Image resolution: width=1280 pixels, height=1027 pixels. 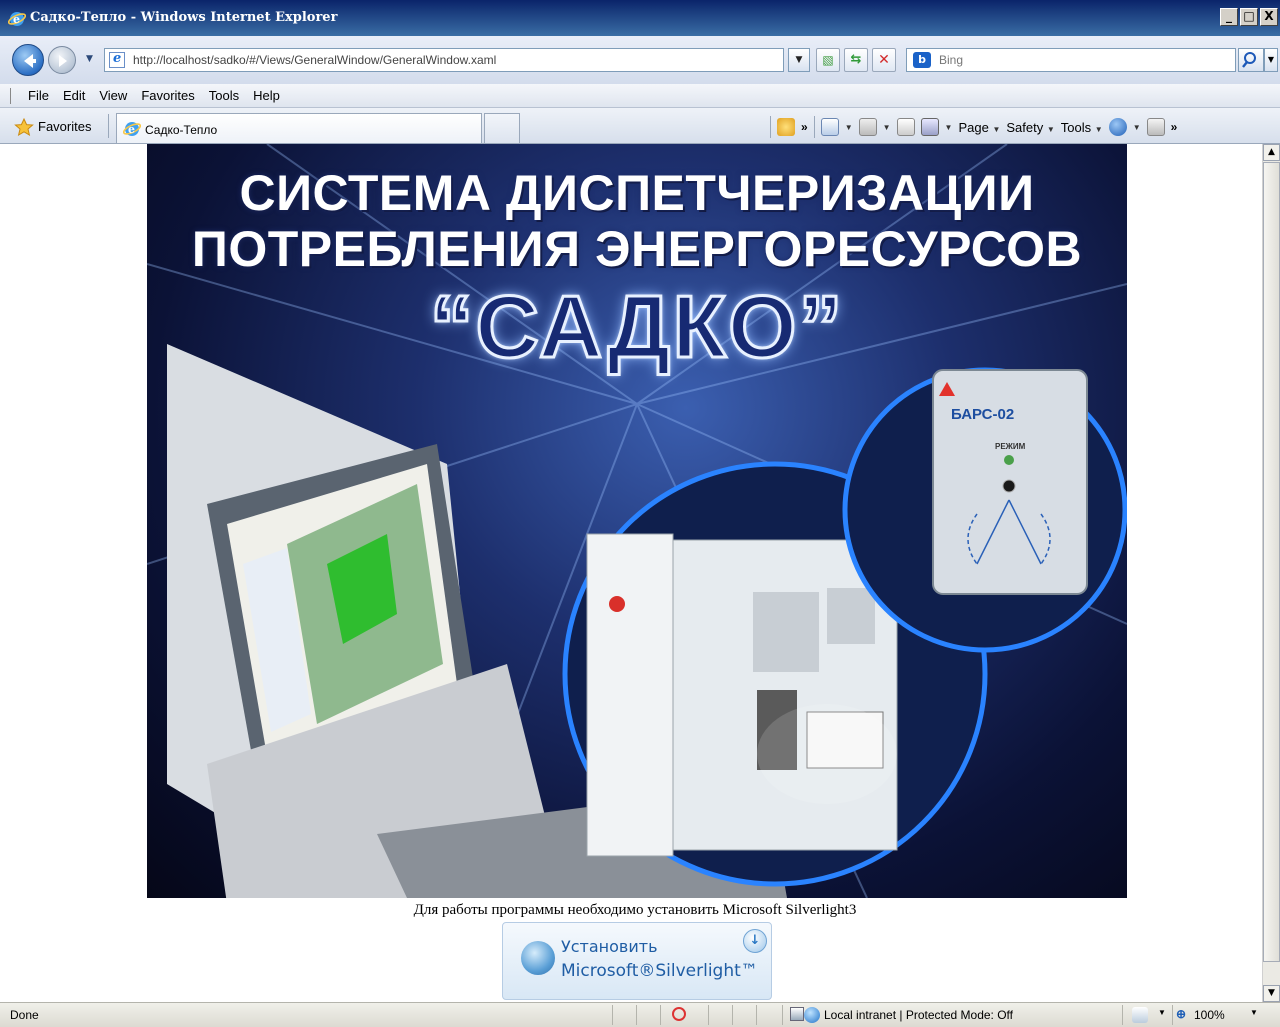 I want to click on print-dropdown-icon: ▼, so click(x=949, y=127).